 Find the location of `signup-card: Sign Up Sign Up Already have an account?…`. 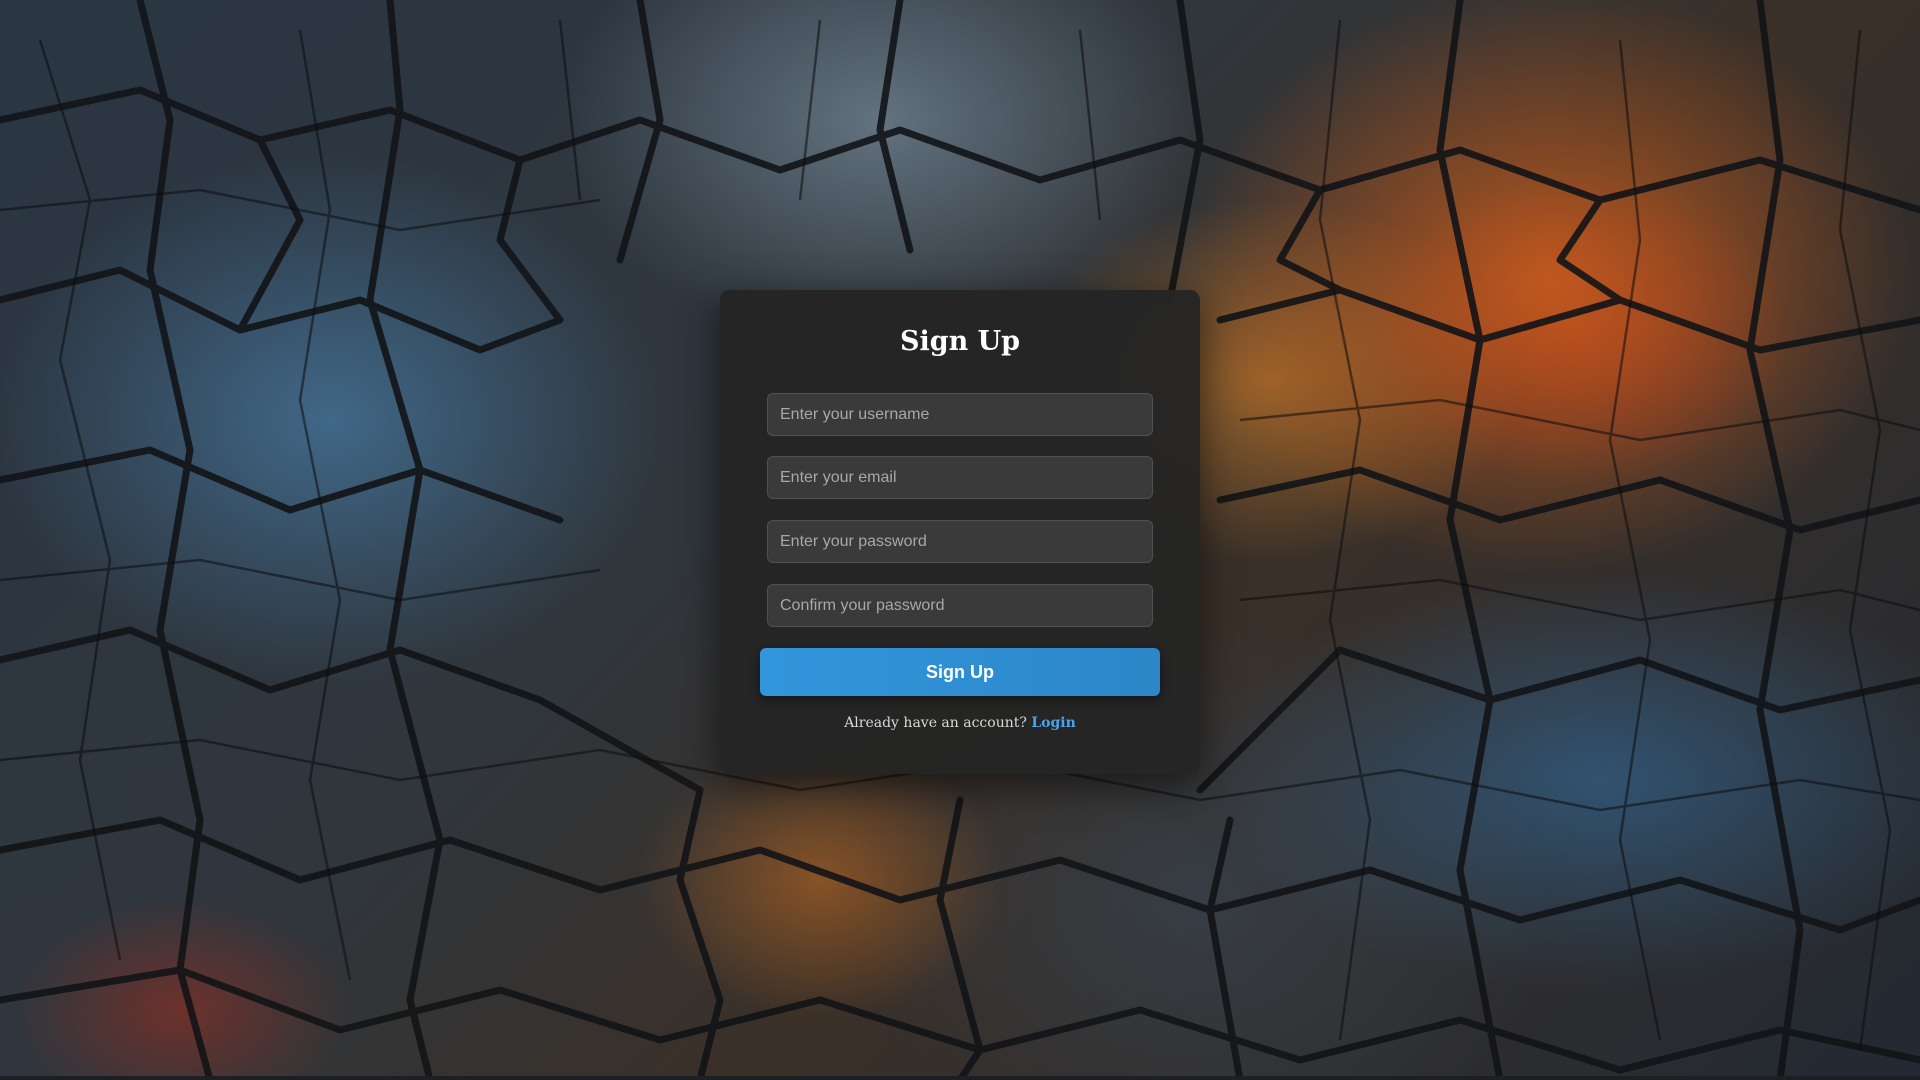

signup-card: Sign Up Sign Up Already have an account?… is located at coordinates (960, 532).